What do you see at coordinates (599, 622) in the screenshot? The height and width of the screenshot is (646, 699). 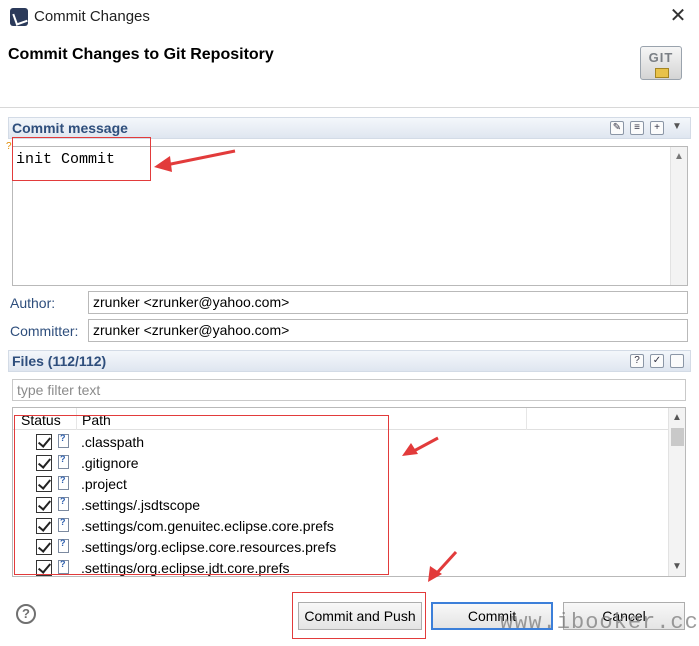 I see `watermark-text: www.ibooker.cc` at bounding box center [599, 622].